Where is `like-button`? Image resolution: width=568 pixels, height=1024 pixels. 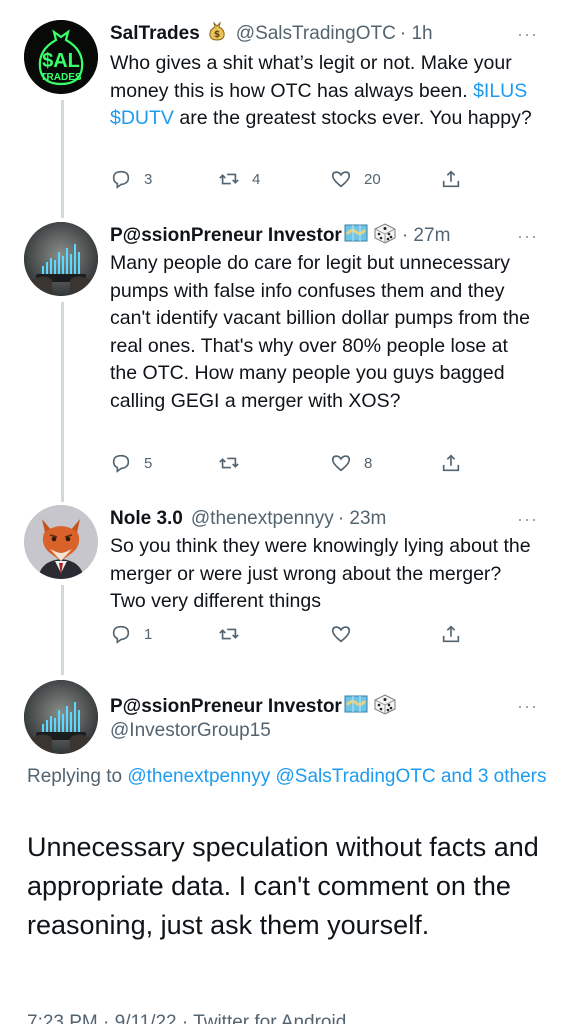
like-button is located at coordinates (347, 634).